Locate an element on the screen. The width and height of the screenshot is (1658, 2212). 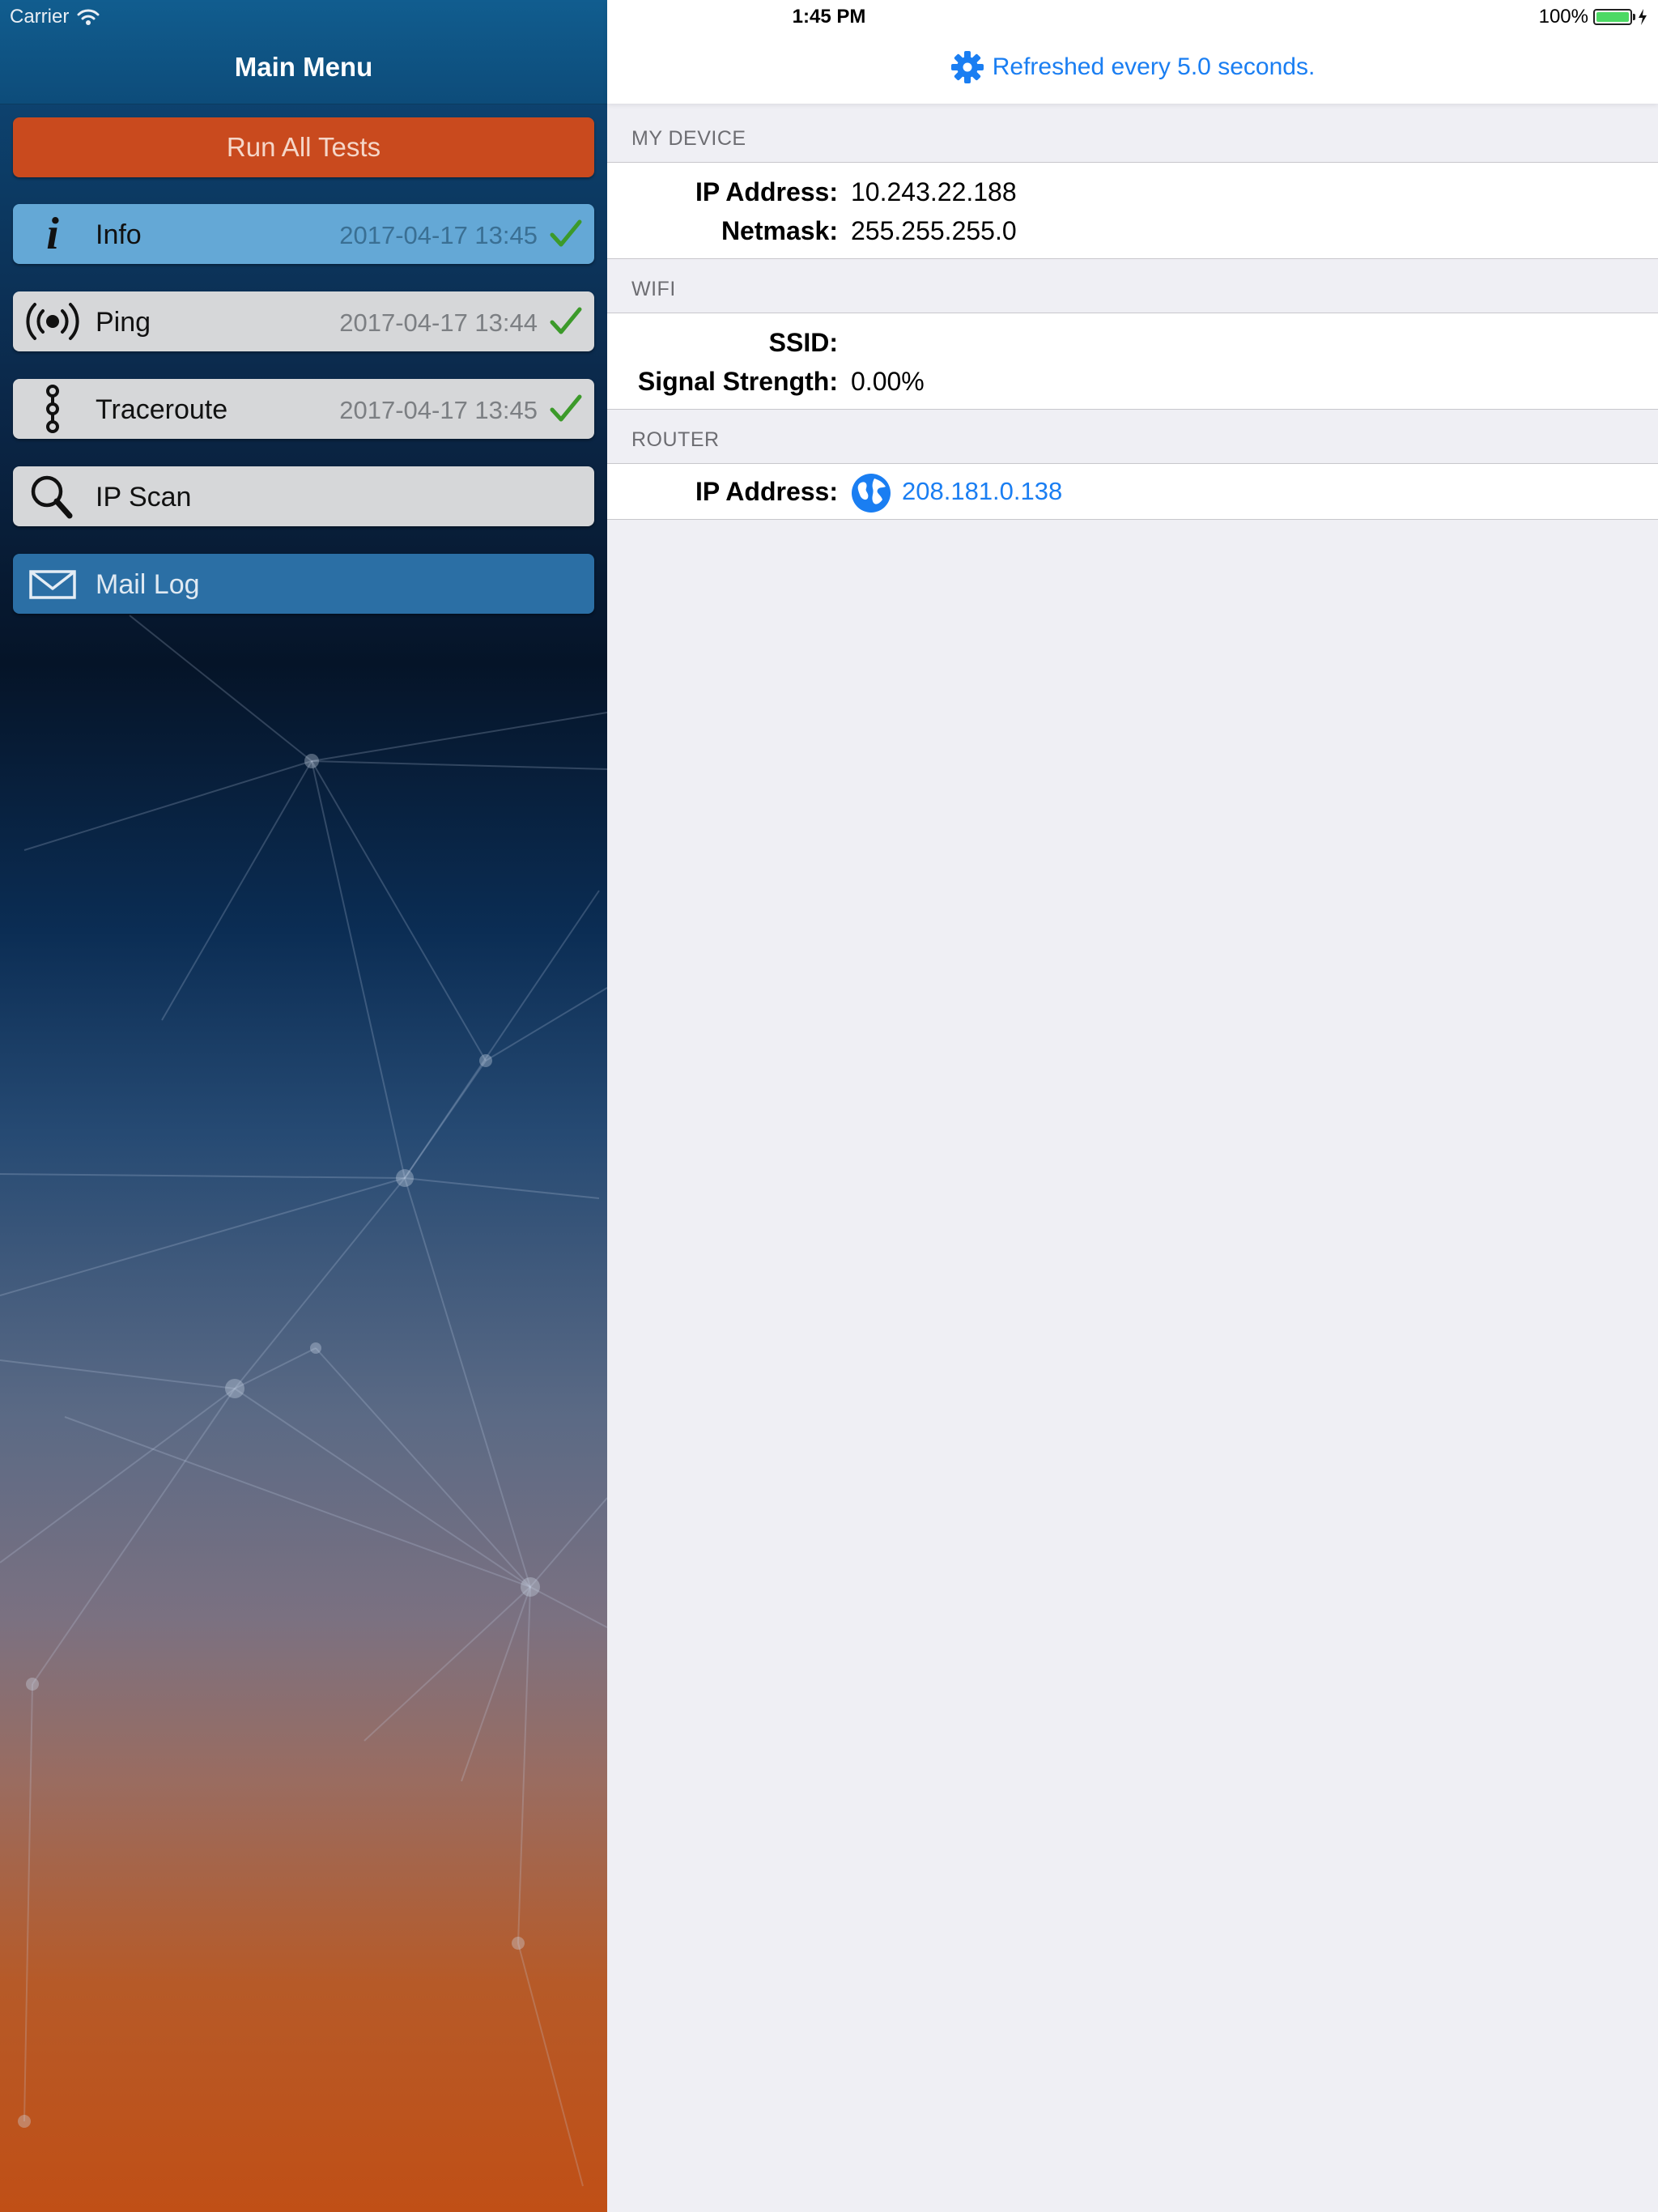
menu-item-label: IP Scan is located at coordinates (144, 497).